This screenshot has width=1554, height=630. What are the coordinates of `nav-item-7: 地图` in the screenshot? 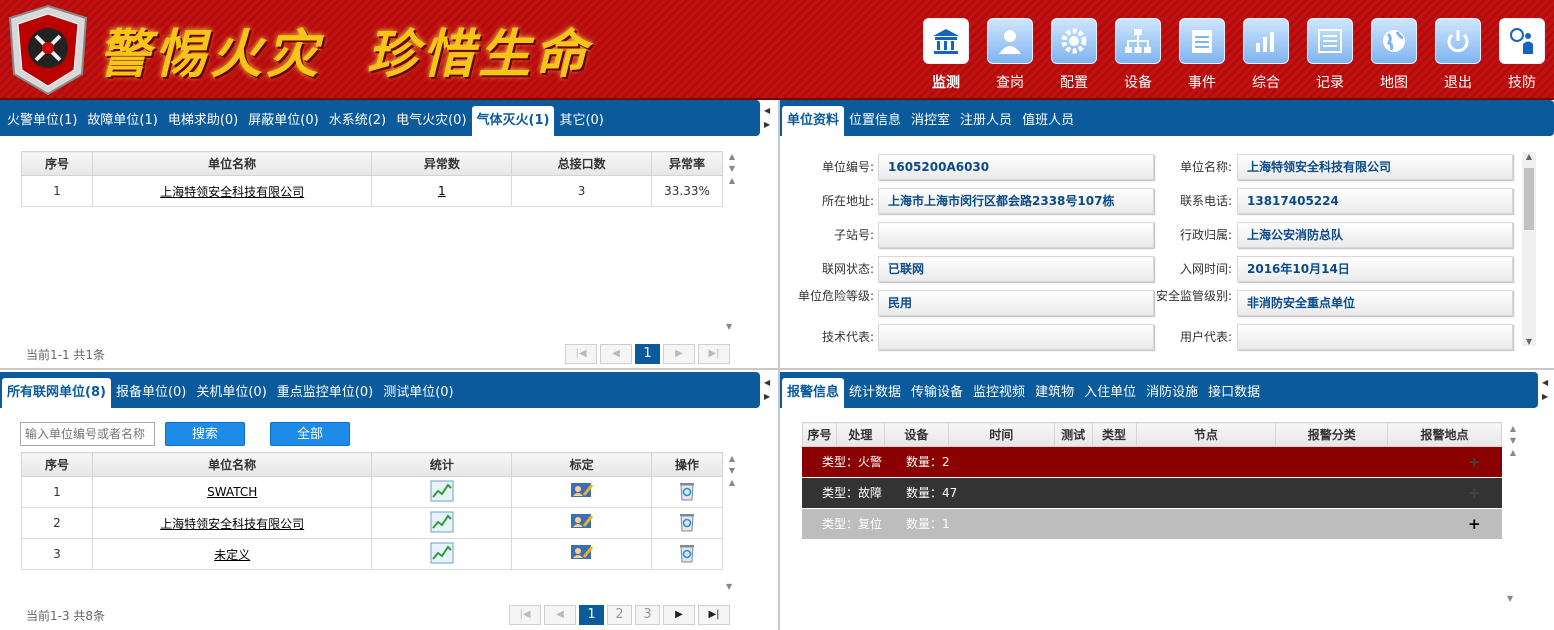 It's located at (1394, 56).